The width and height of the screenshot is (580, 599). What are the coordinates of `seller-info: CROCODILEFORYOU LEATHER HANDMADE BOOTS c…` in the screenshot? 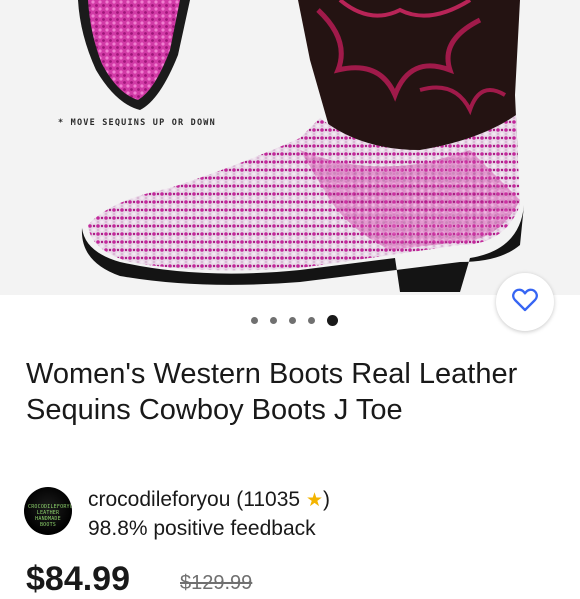 It's located at (294, 517).